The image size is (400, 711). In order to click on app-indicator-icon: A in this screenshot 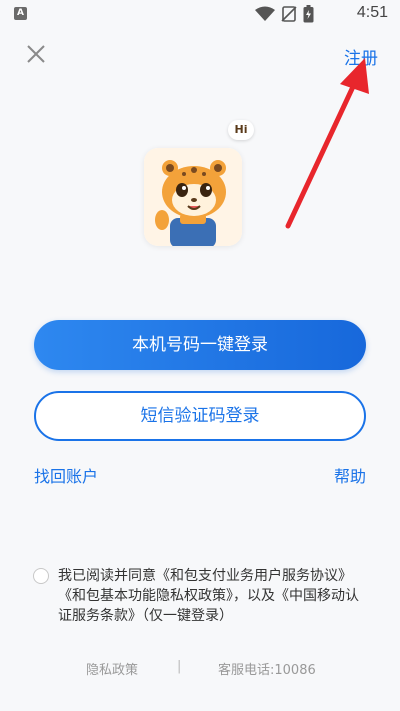, I will do `click(20, 13)`.